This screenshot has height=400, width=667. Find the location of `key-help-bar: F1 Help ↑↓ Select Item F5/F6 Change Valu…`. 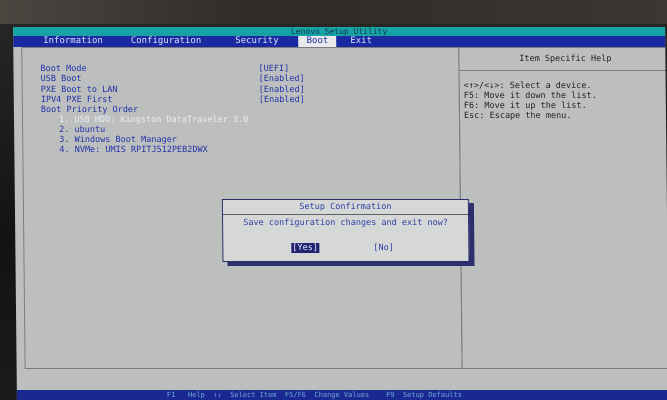

key-help-bar: F1 Help ↑↓ Select Item F5/F6 Change Valu… is located at coordinates (341, 395).